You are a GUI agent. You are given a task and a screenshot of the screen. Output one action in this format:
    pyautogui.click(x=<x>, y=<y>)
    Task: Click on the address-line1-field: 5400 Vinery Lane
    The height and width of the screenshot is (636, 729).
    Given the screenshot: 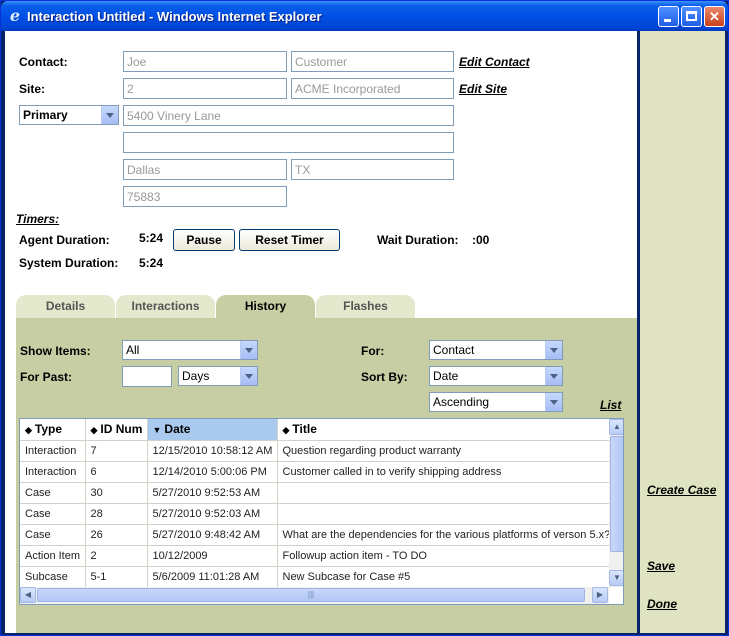 What is the action you would take?
    pyautogui.click(x=288, y=115)
    